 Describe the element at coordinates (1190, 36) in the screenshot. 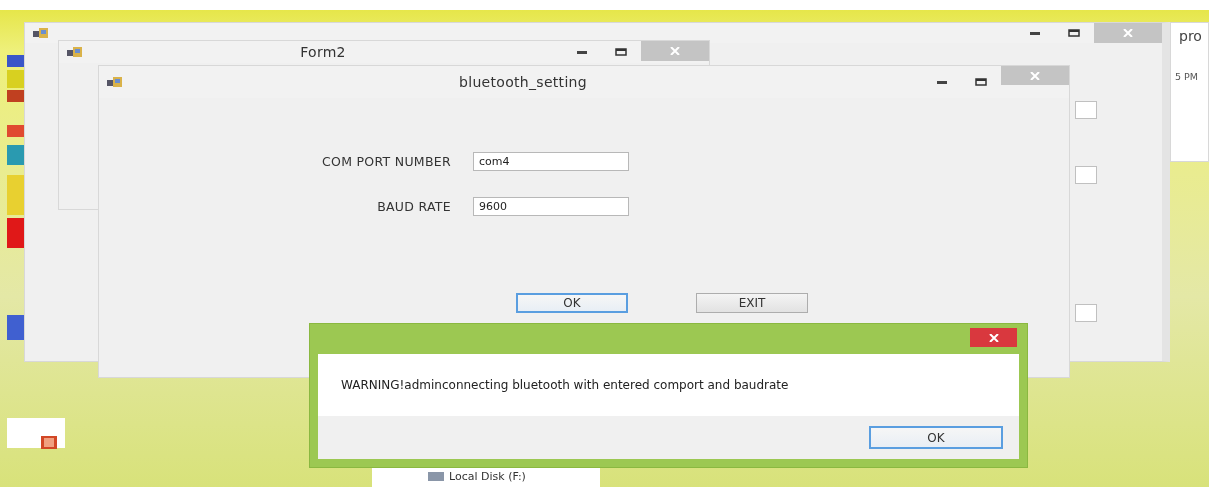

I see `window-title: pro` at that location.